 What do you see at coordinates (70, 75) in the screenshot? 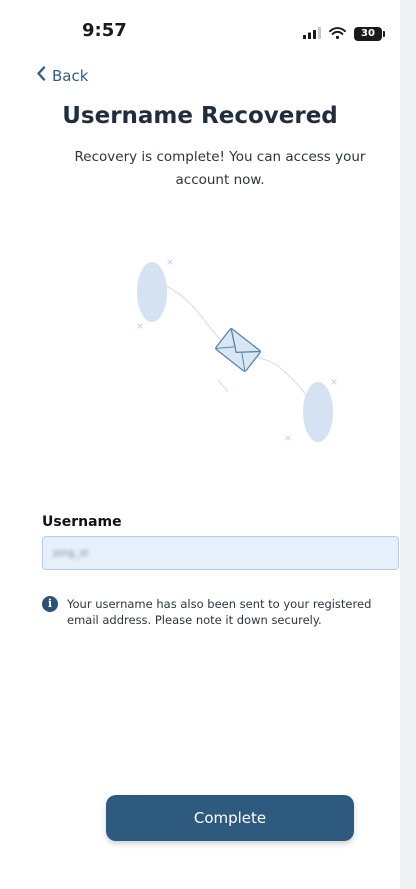
I see `back-label: Back` at bounding box center [70, 75].